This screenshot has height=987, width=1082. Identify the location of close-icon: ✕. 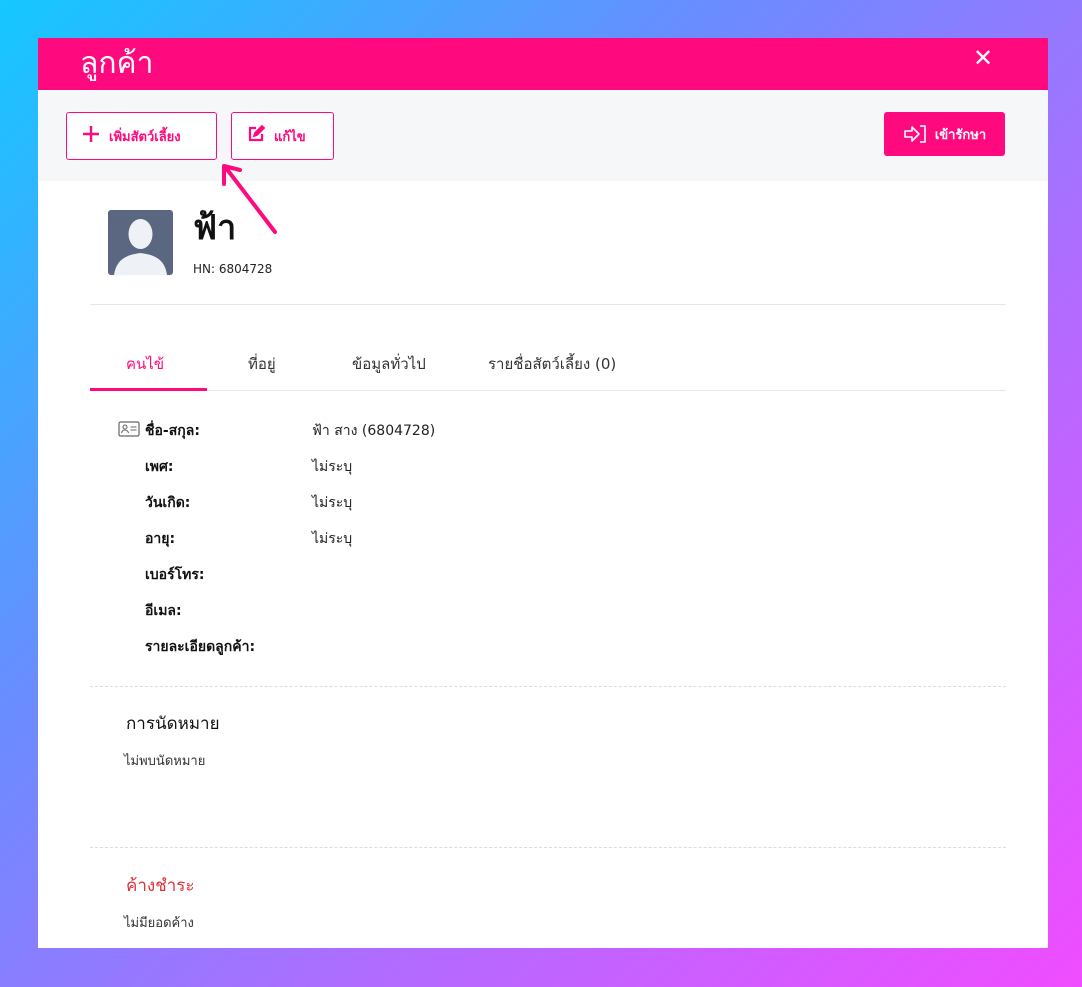
(983, 58).